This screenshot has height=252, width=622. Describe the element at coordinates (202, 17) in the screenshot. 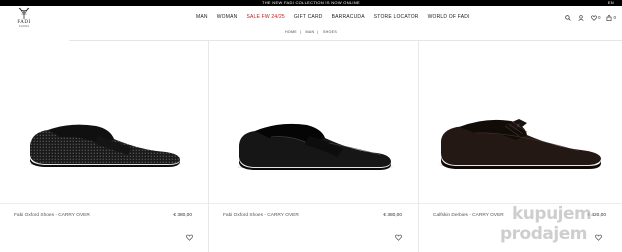

I see `nav-item-man: MAN` at that location.